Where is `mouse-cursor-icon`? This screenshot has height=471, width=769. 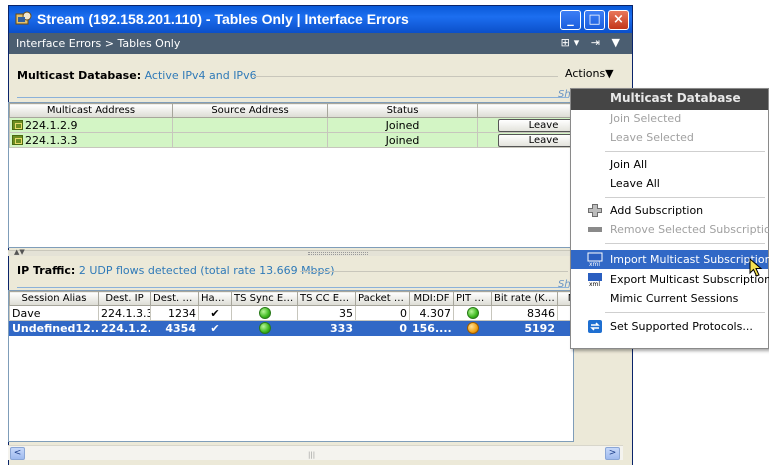 mouse-cursor-icon is located at coordinates (756, 267).